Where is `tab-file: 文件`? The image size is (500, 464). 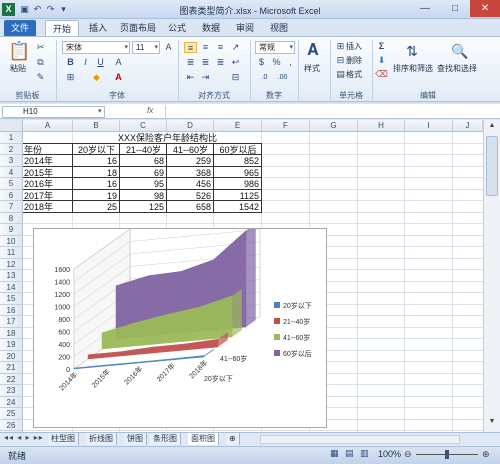 tab-file: 文件 is located at coordinates (20, 28).